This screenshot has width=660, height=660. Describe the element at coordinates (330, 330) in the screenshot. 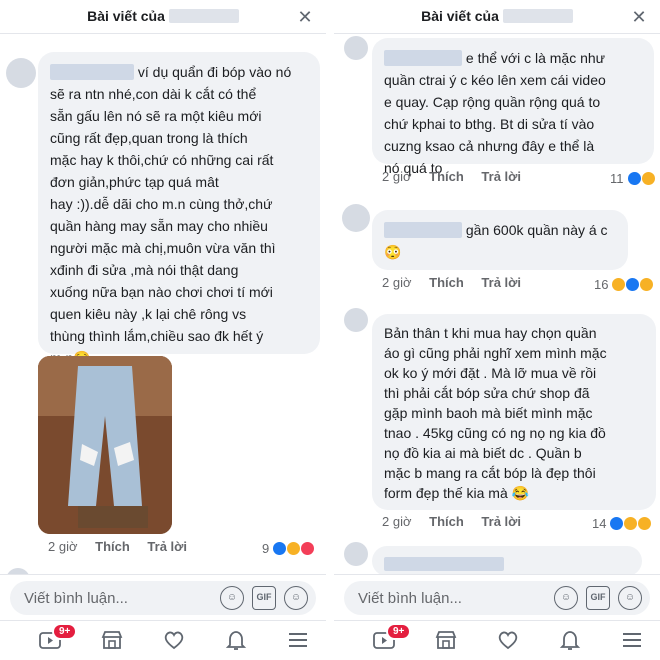

I see `panel-divider` at that location.